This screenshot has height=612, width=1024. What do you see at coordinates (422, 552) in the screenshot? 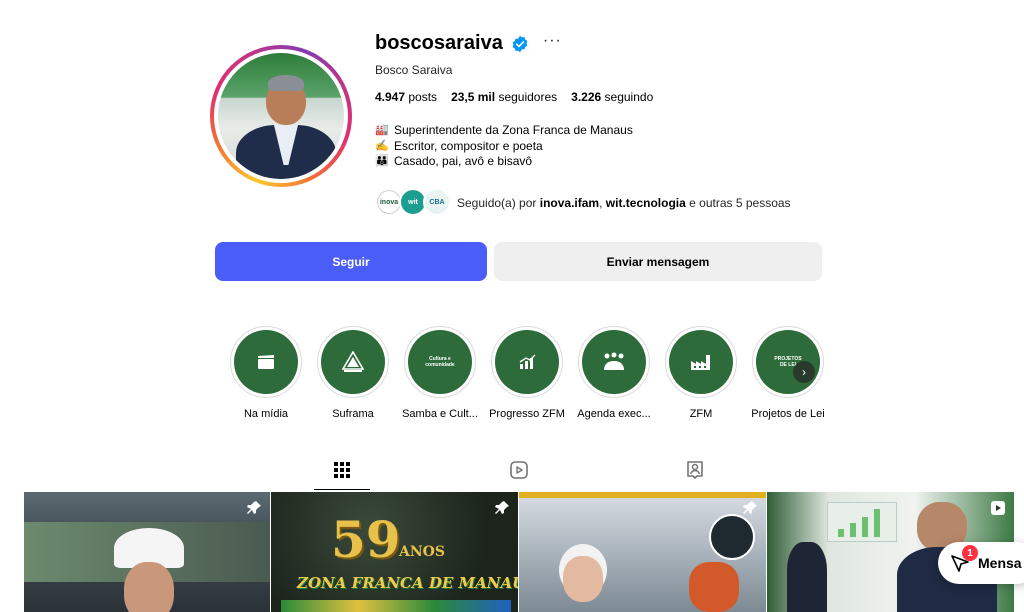
I see `post-subtitle: ANOS` at bounding box center [422, 552].